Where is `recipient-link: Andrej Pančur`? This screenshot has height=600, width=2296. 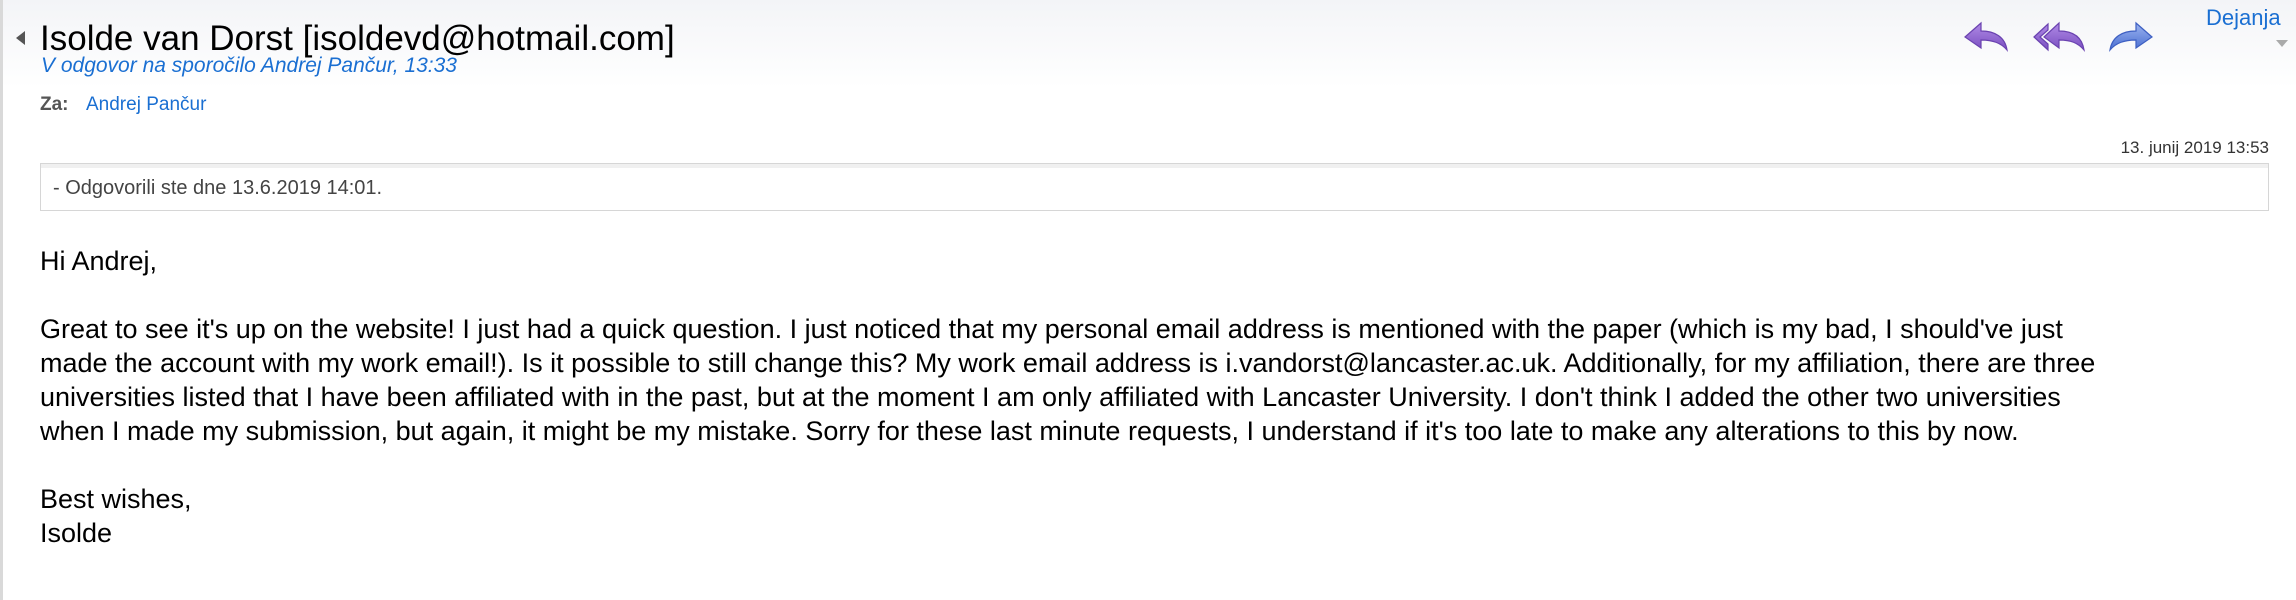 recipient-link: Andrej Pančur is located at coordinates (146, 105).